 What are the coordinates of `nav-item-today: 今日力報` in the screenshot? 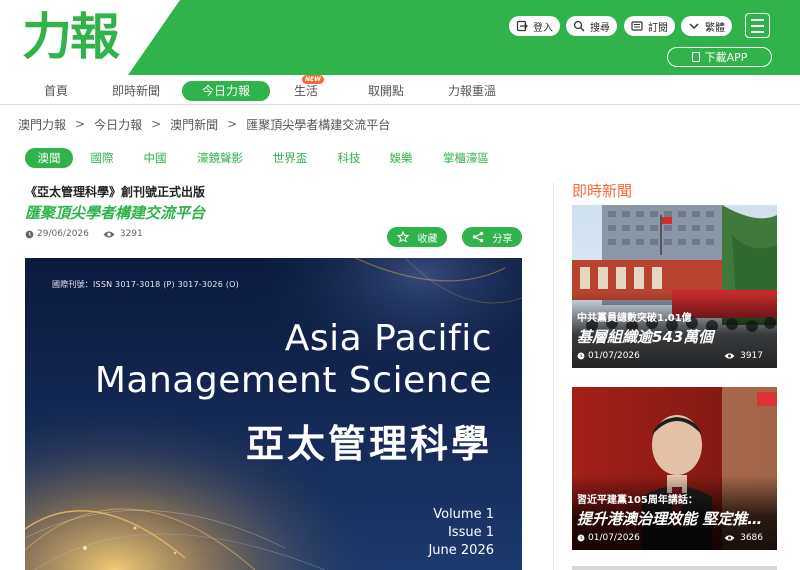 It's located at (226, 91).